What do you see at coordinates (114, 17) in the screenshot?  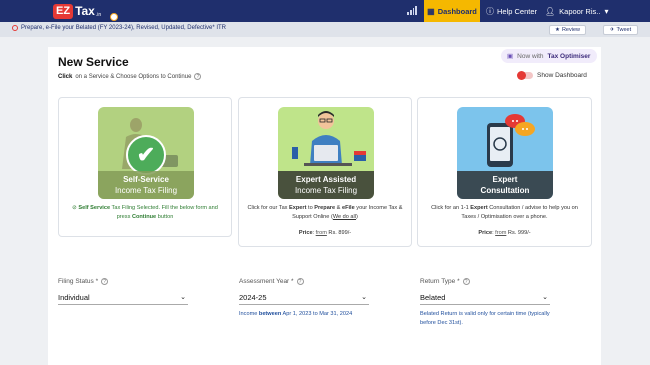 I see `emblem-icon` at bounding box center [114, 17].